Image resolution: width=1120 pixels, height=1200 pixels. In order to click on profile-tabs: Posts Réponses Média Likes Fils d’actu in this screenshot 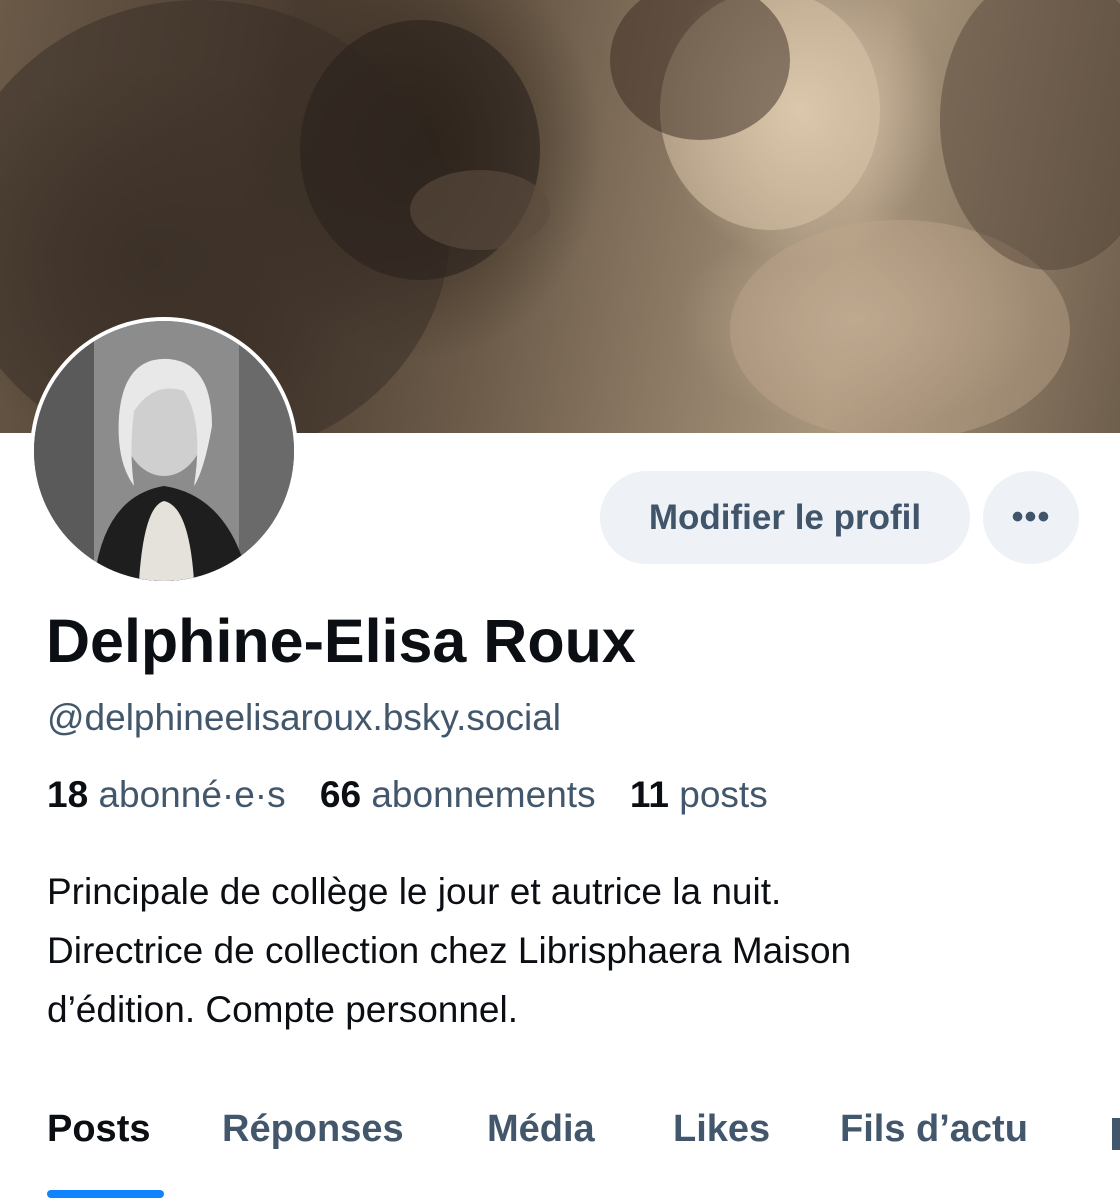, I will do `click(560, 1154)`.